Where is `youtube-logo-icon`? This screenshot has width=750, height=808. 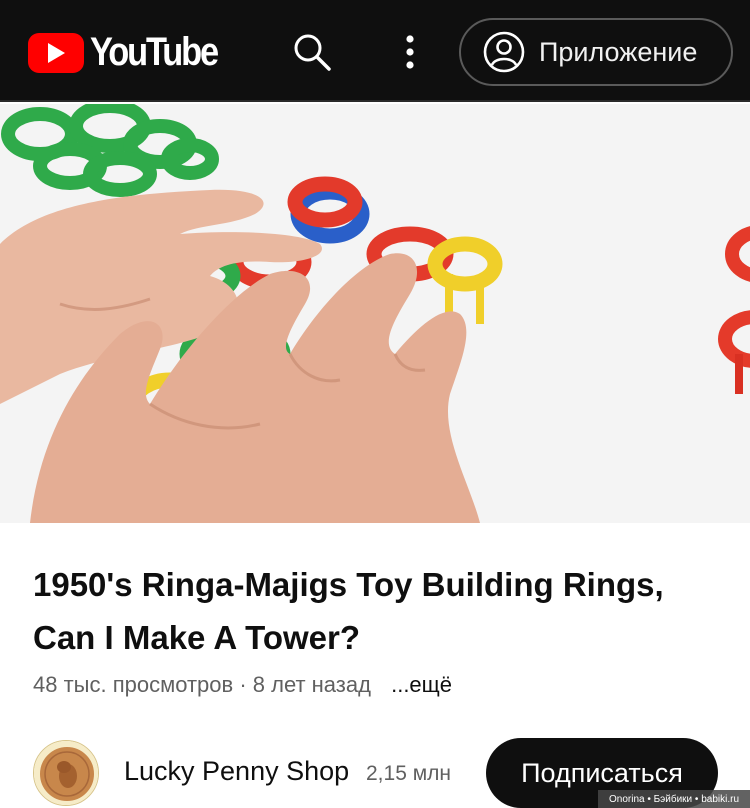
youtube-logo-icon is located at coordinates (56, 52).